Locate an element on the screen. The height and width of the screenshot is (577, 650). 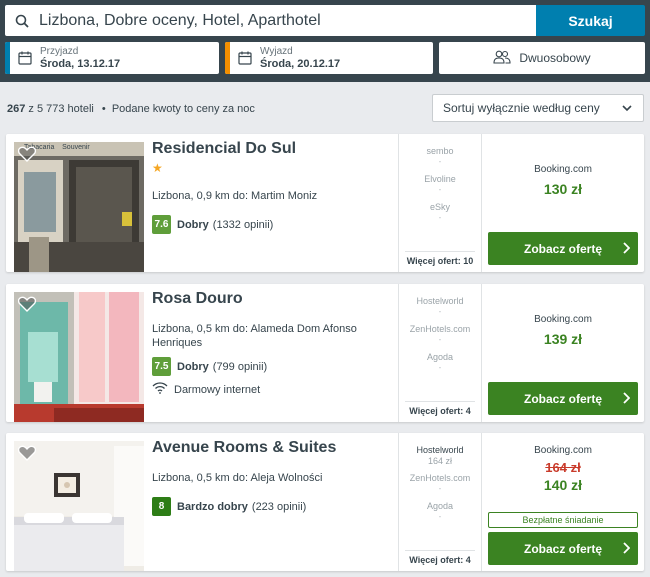
checkout-date: Środa, 20.12.17 is located at coordinates (300, 64).